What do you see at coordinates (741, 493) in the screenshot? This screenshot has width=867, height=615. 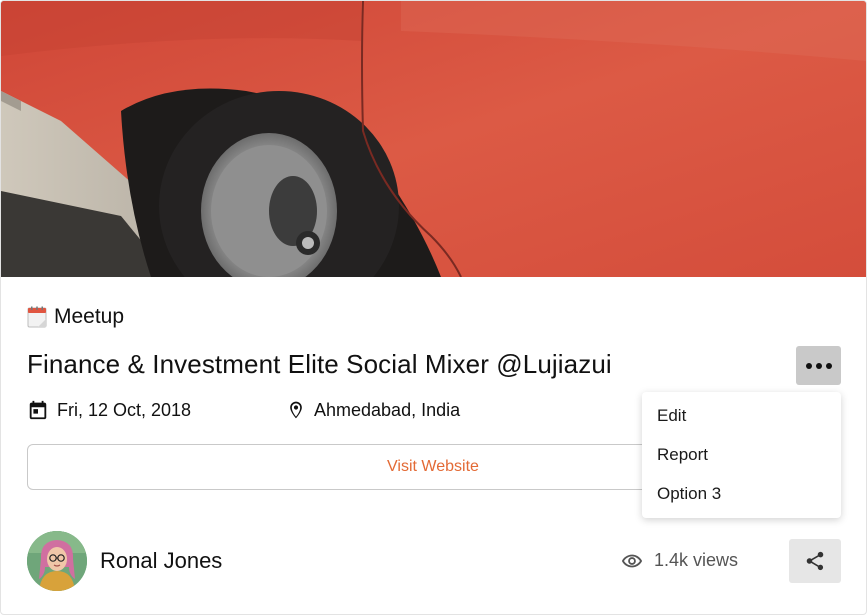 I see `menu-item-option-3: Option 3` at bounding box center [741, 493].